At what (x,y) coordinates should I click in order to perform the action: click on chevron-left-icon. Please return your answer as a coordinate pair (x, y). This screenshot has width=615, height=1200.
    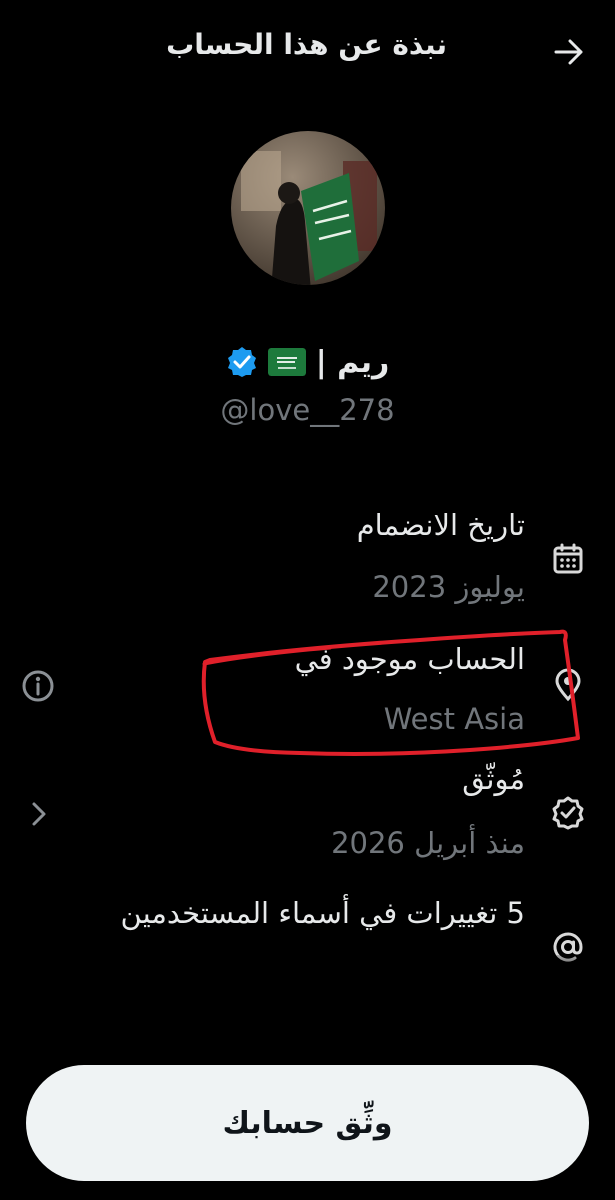
    Looking at the image, I should click on (38, 814).